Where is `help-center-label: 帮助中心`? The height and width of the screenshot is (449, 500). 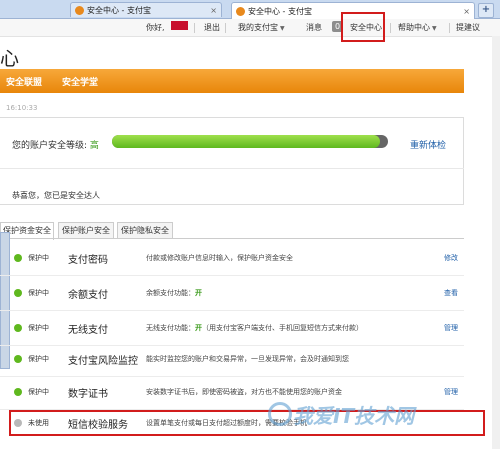
help-center-label: 帮助中心 is located at coordinates (414, 27).